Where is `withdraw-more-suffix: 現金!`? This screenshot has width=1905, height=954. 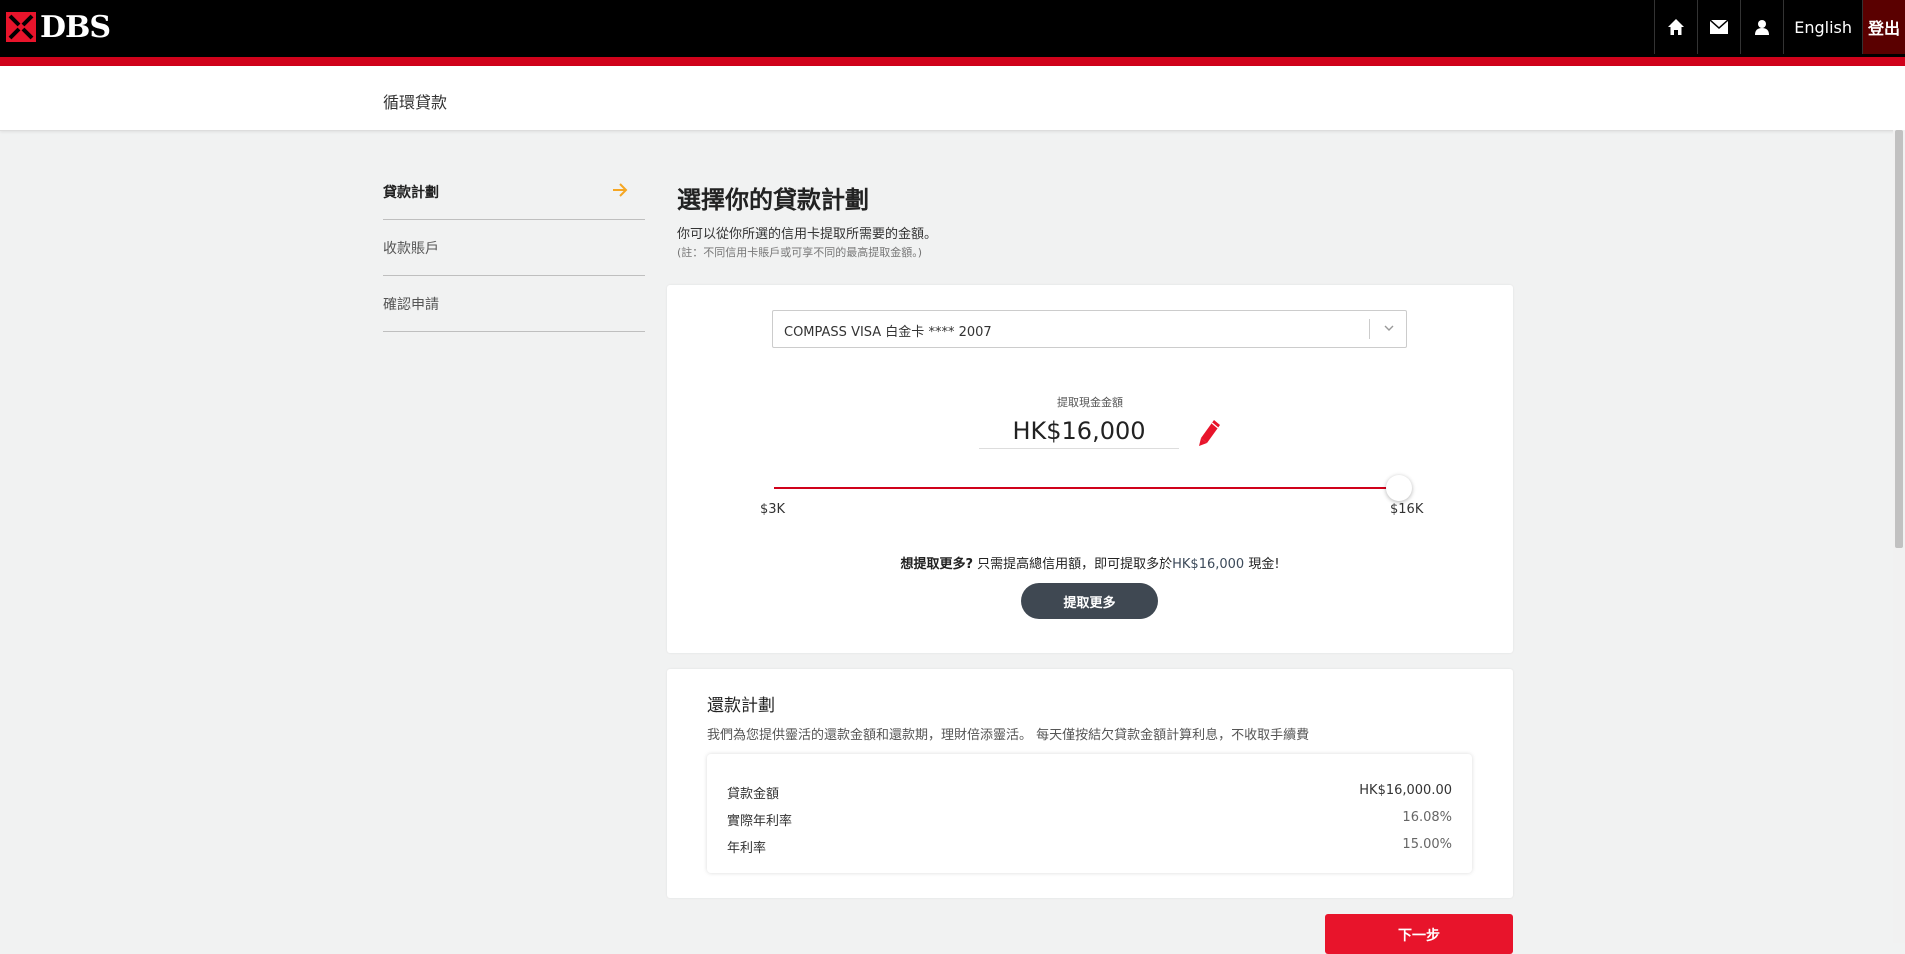
withdraw-more-suffix: 現金! is located at coordinates (1262, 564).